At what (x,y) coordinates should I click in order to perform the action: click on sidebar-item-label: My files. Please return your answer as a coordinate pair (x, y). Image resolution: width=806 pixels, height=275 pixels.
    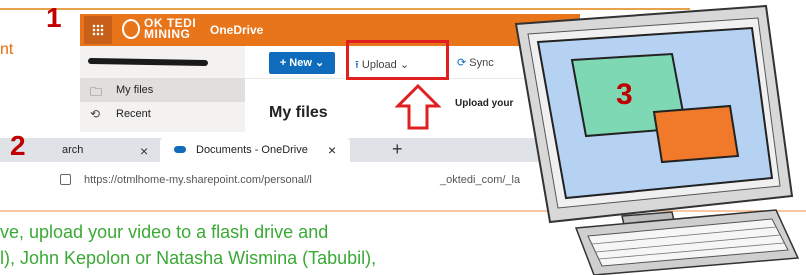
    Looking at the image, I should click on (135, 90).